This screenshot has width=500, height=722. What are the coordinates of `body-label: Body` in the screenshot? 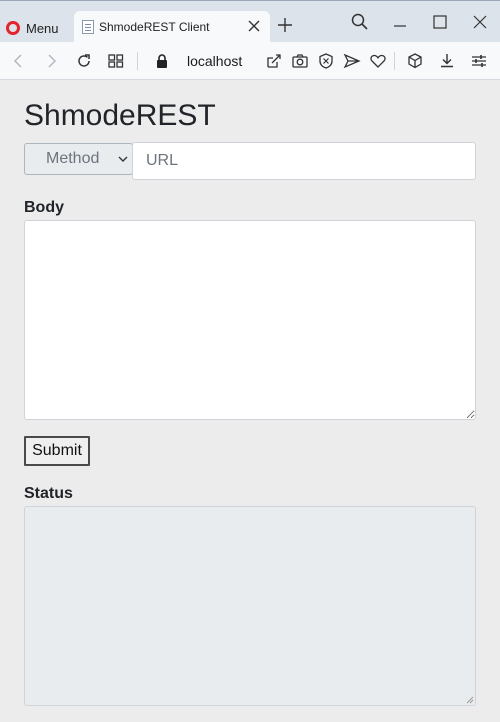 It's located at (44, 207).